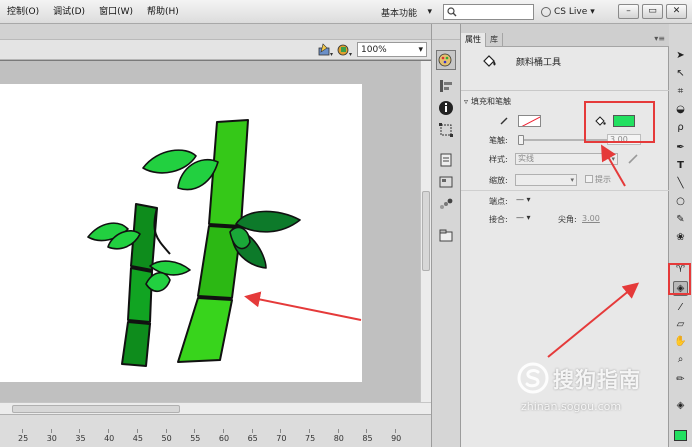 This screenshot has width=692, height=447. What do you see at coordinates (603, 179) in the screenshot?
I see `hint-label: 提示` at bounding box center [603, 179].